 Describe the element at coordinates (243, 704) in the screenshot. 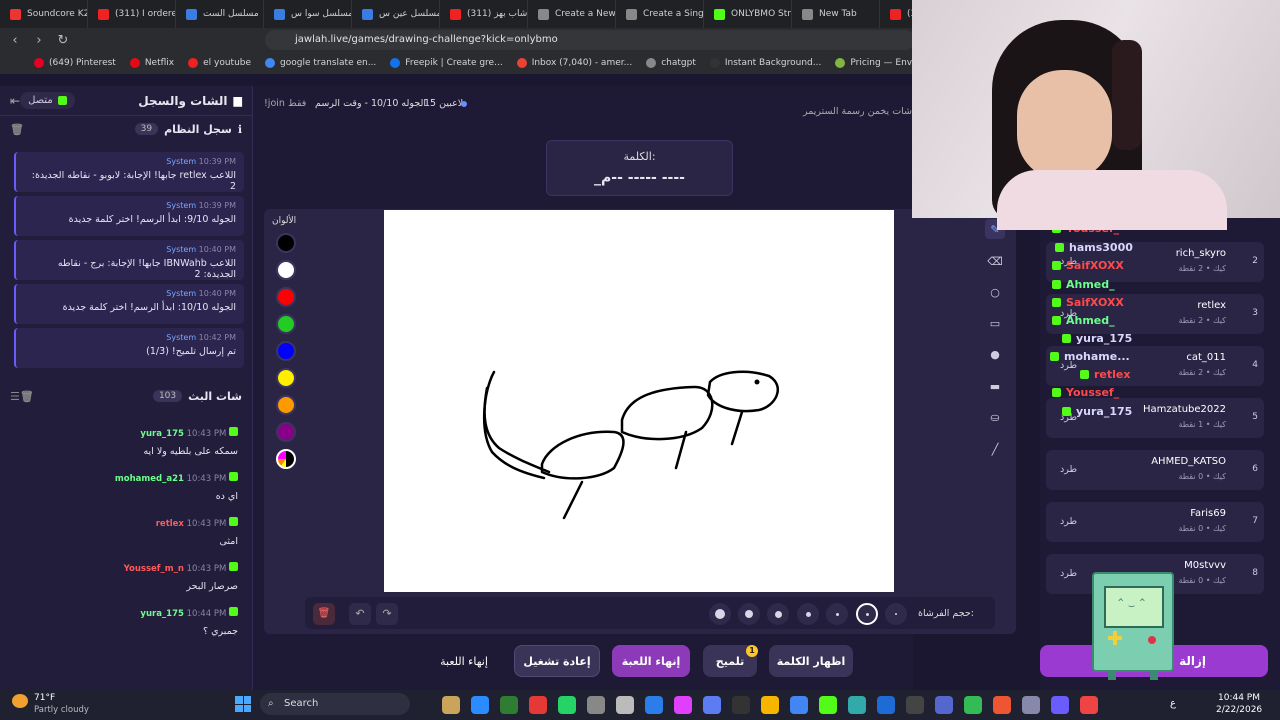

I see `windows-start-icon` at that location.